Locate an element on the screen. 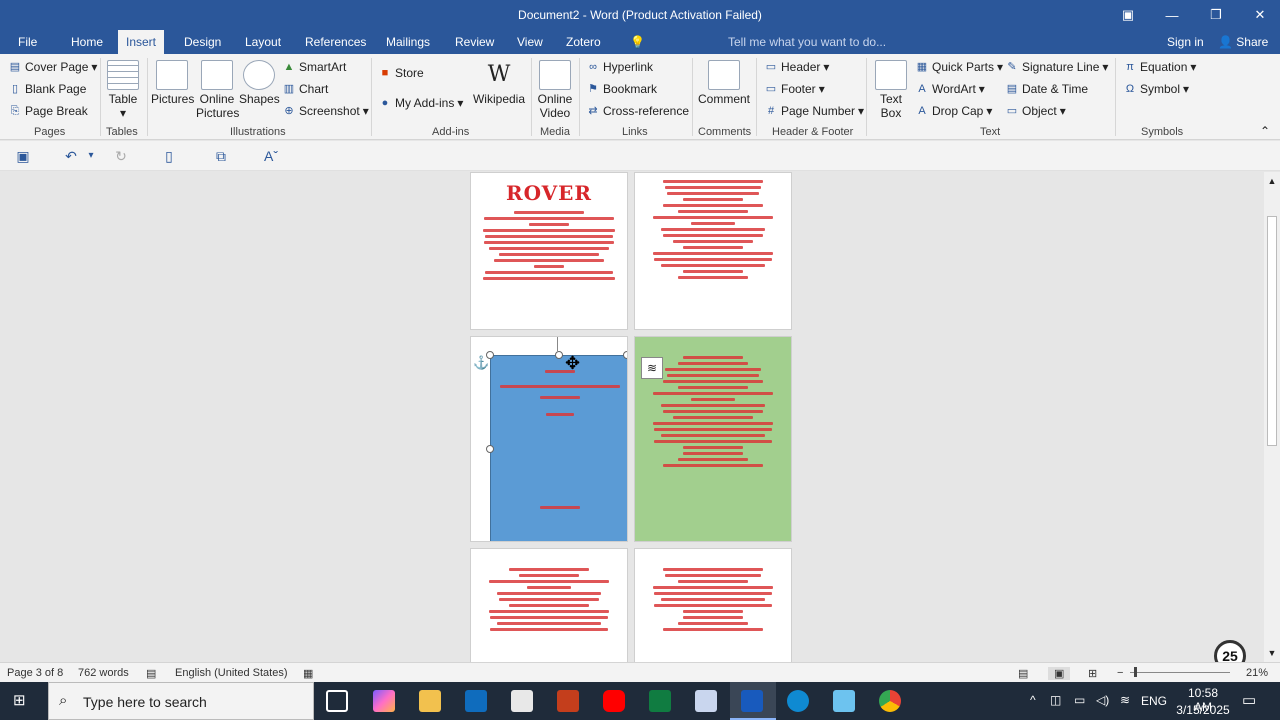 The width and height of the screenshot is (1280, 720). format-icon: Aˇ is located at coordinates (271, 156).